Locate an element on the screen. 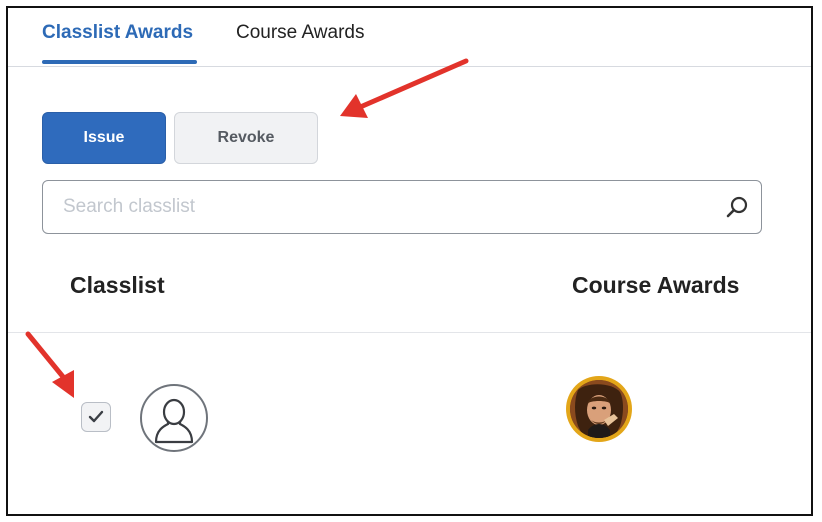 This screenshot has width=822, height=522. award-badge-image is located at coordinates (599, 409).